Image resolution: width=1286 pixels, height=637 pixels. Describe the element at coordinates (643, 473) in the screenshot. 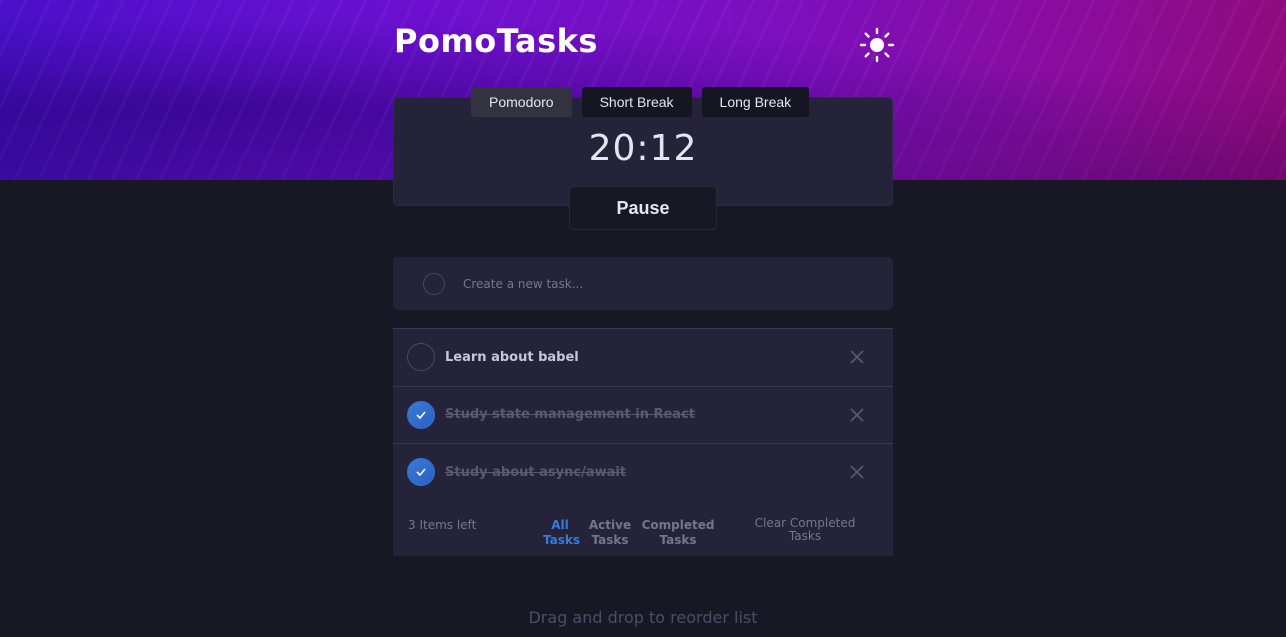

I see `task-item: Study about async/await` at that location.